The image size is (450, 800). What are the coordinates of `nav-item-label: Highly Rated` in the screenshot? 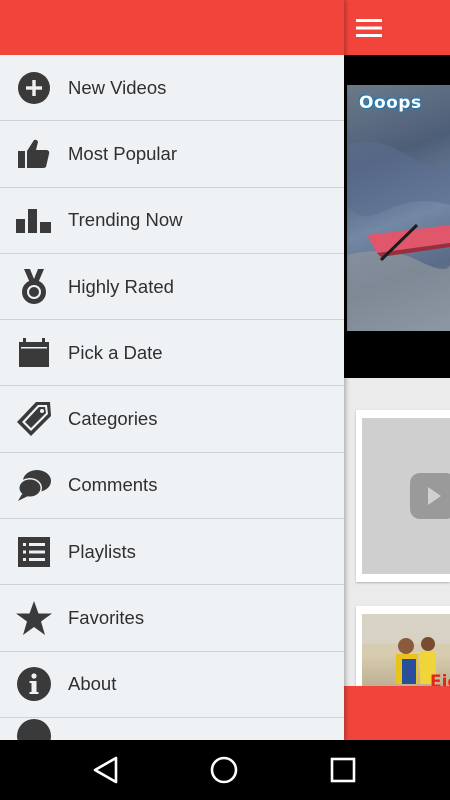 It's located at (121, 286).